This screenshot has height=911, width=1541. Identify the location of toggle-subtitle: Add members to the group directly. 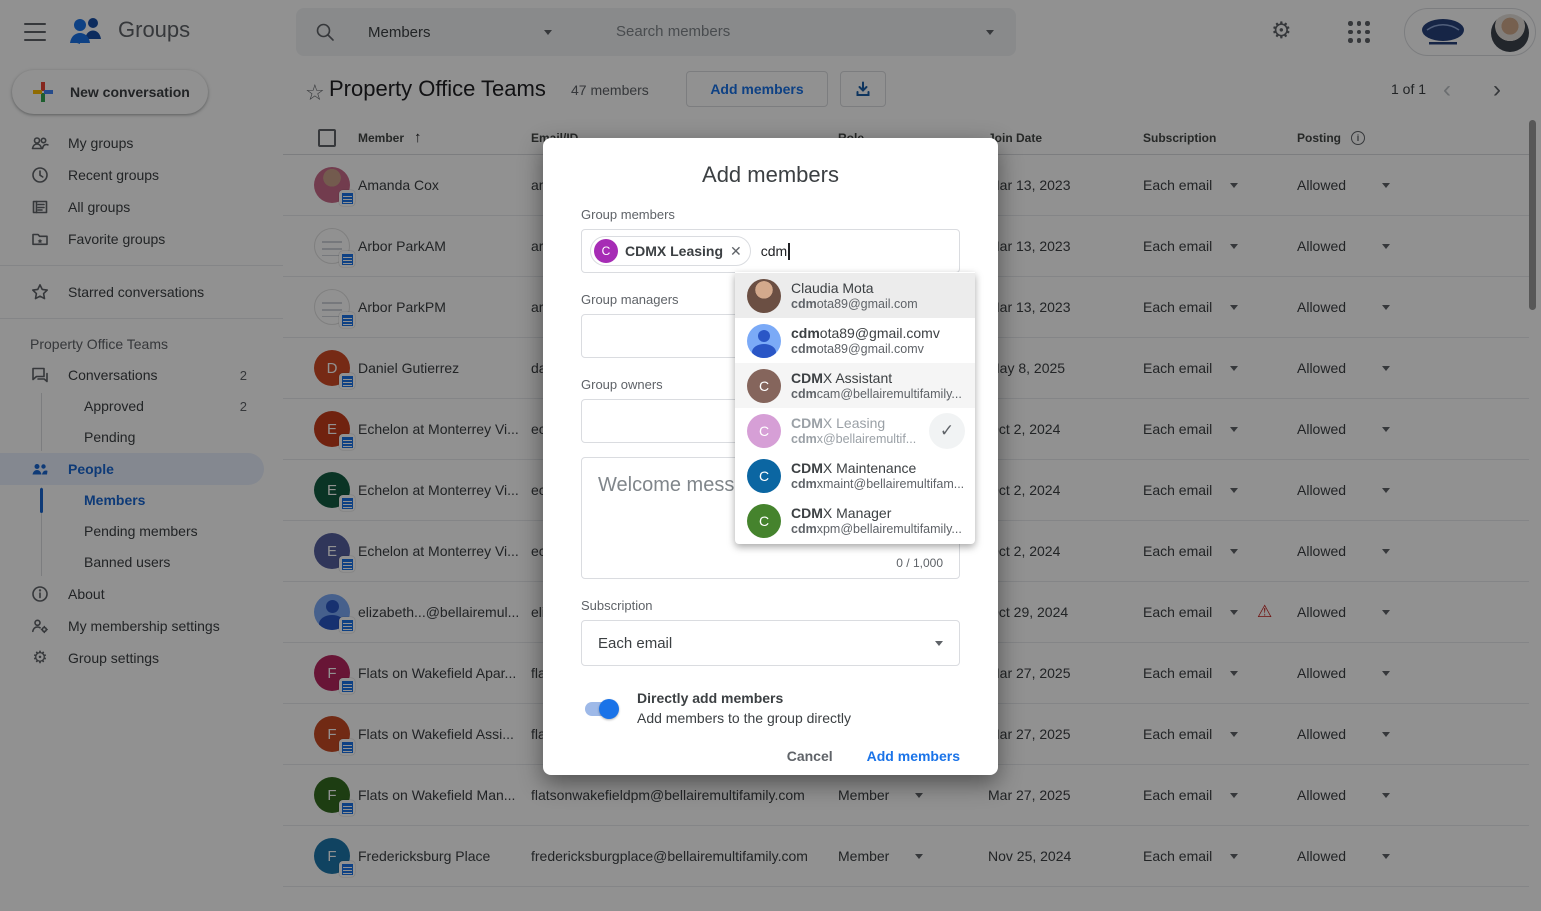
(744, 718).